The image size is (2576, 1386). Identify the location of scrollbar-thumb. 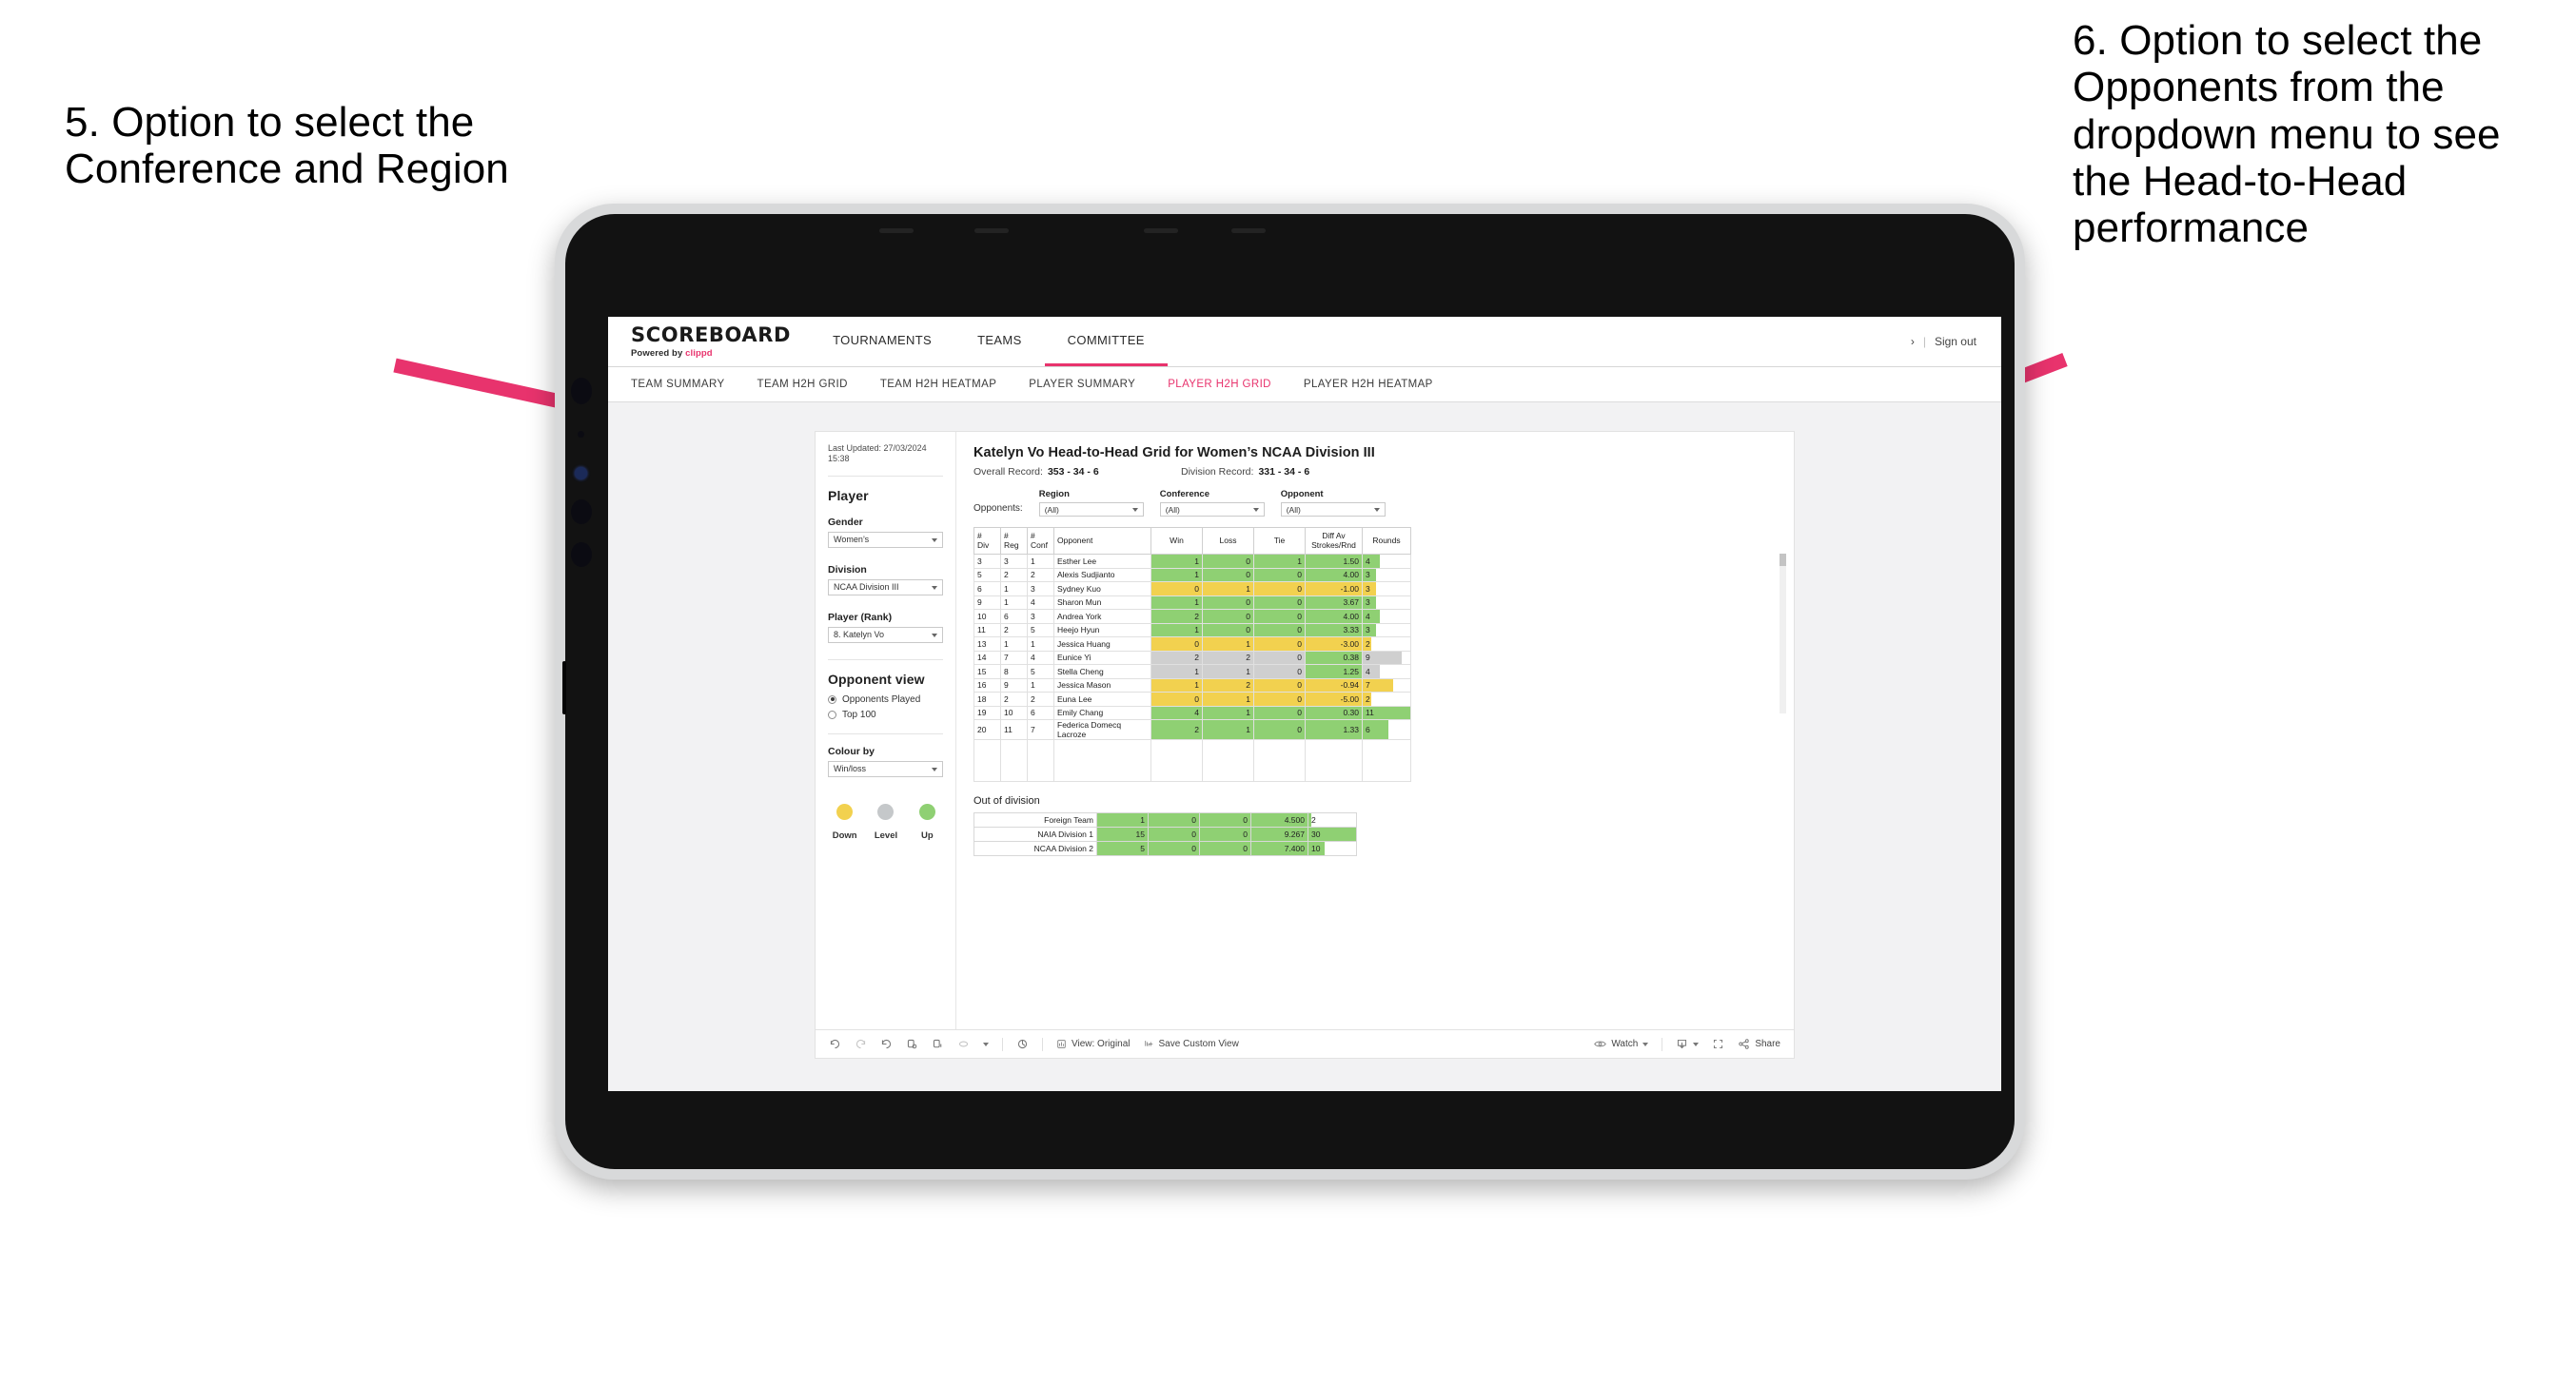
(1783, 560).